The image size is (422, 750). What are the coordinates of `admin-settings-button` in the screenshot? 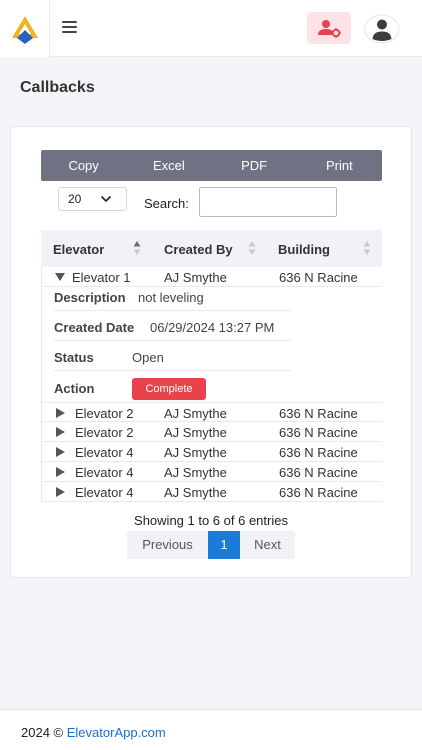 It's located at (329, 28).